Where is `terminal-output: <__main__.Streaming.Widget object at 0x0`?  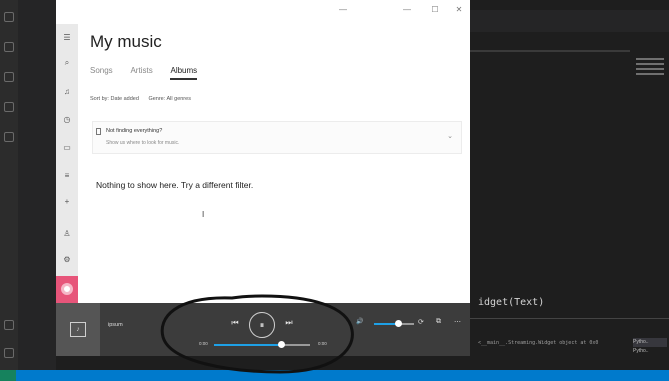 terminal-output: <__main__.Streaming.Widget object at 0x0 is located at coordinates (538, 343).